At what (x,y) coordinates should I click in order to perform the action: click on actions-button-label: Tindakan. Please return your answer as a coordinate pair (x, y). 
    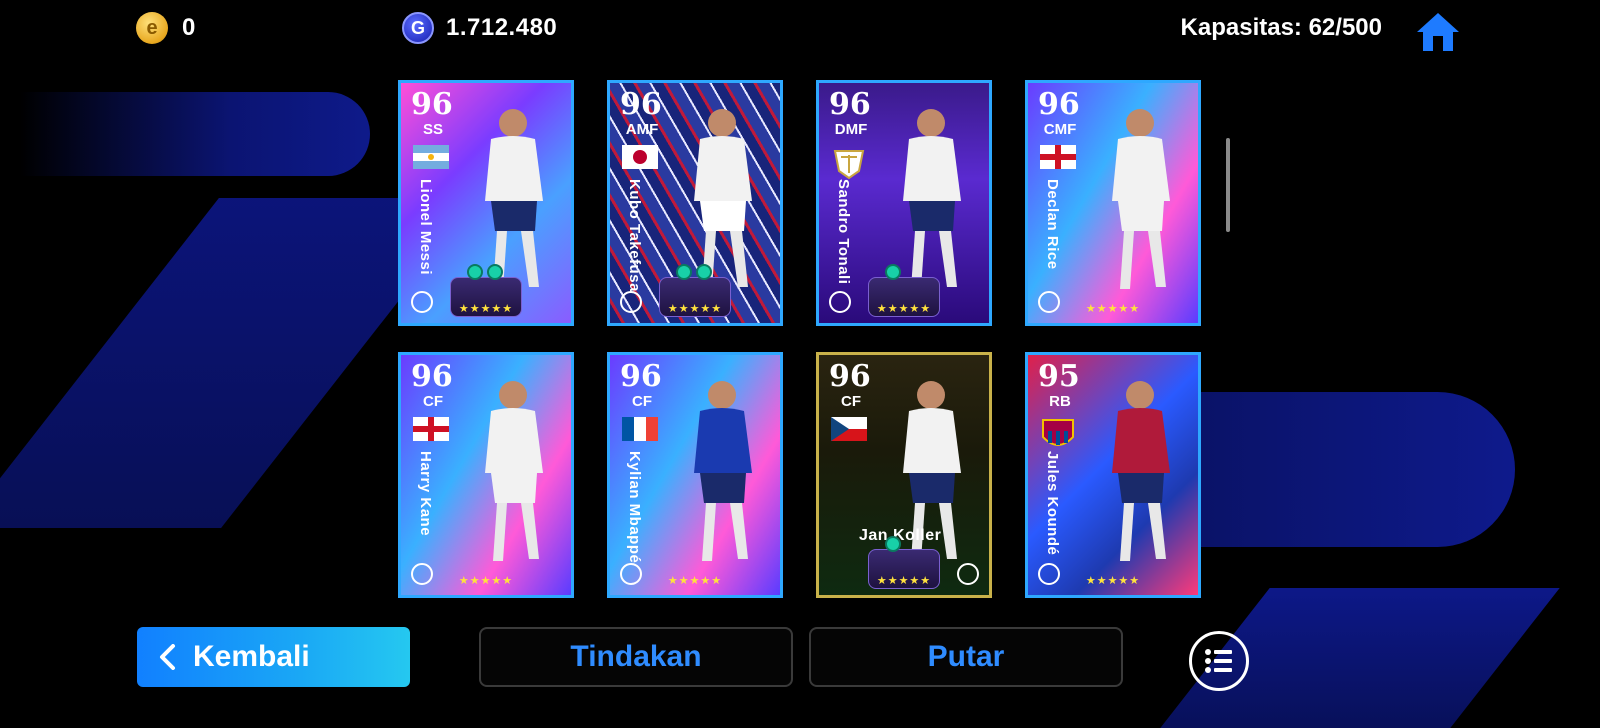
    Looking at the image, I should click on (636, 656).